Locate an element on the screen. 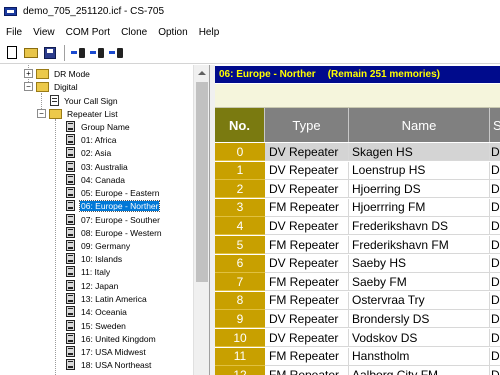 This screenshot has width=500, height=375. tree-item-group: 15: Sweden is located at coordinates (96, 325).